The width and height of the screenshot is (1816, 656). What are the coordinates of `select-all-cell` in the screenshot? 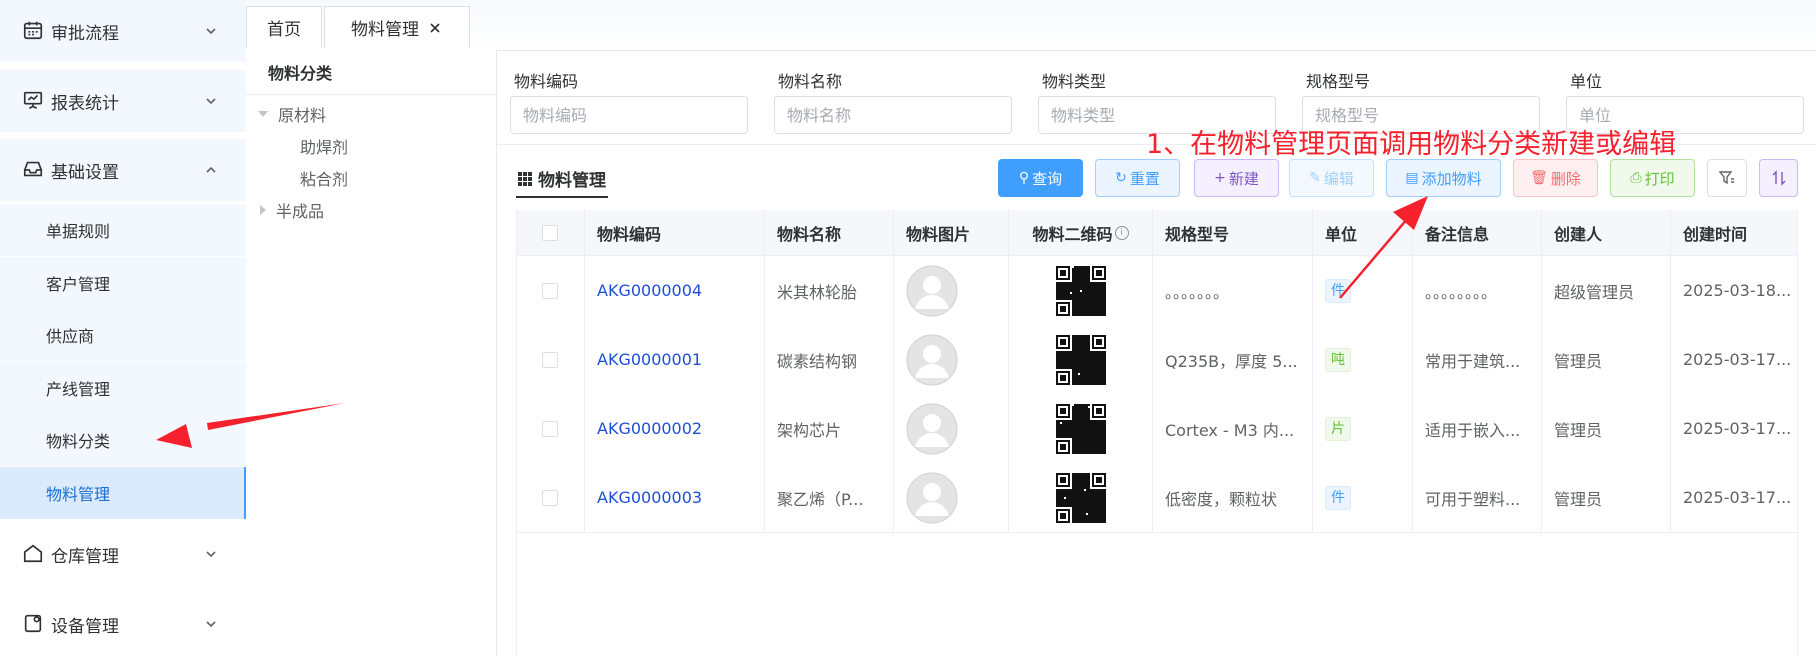 It's located at (550, 232).